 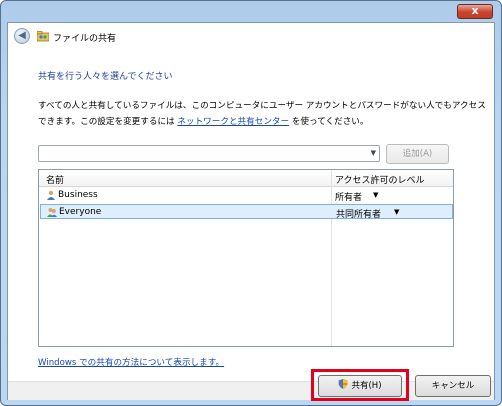 I want to click on close-button: x, so click(x=475, y=11).